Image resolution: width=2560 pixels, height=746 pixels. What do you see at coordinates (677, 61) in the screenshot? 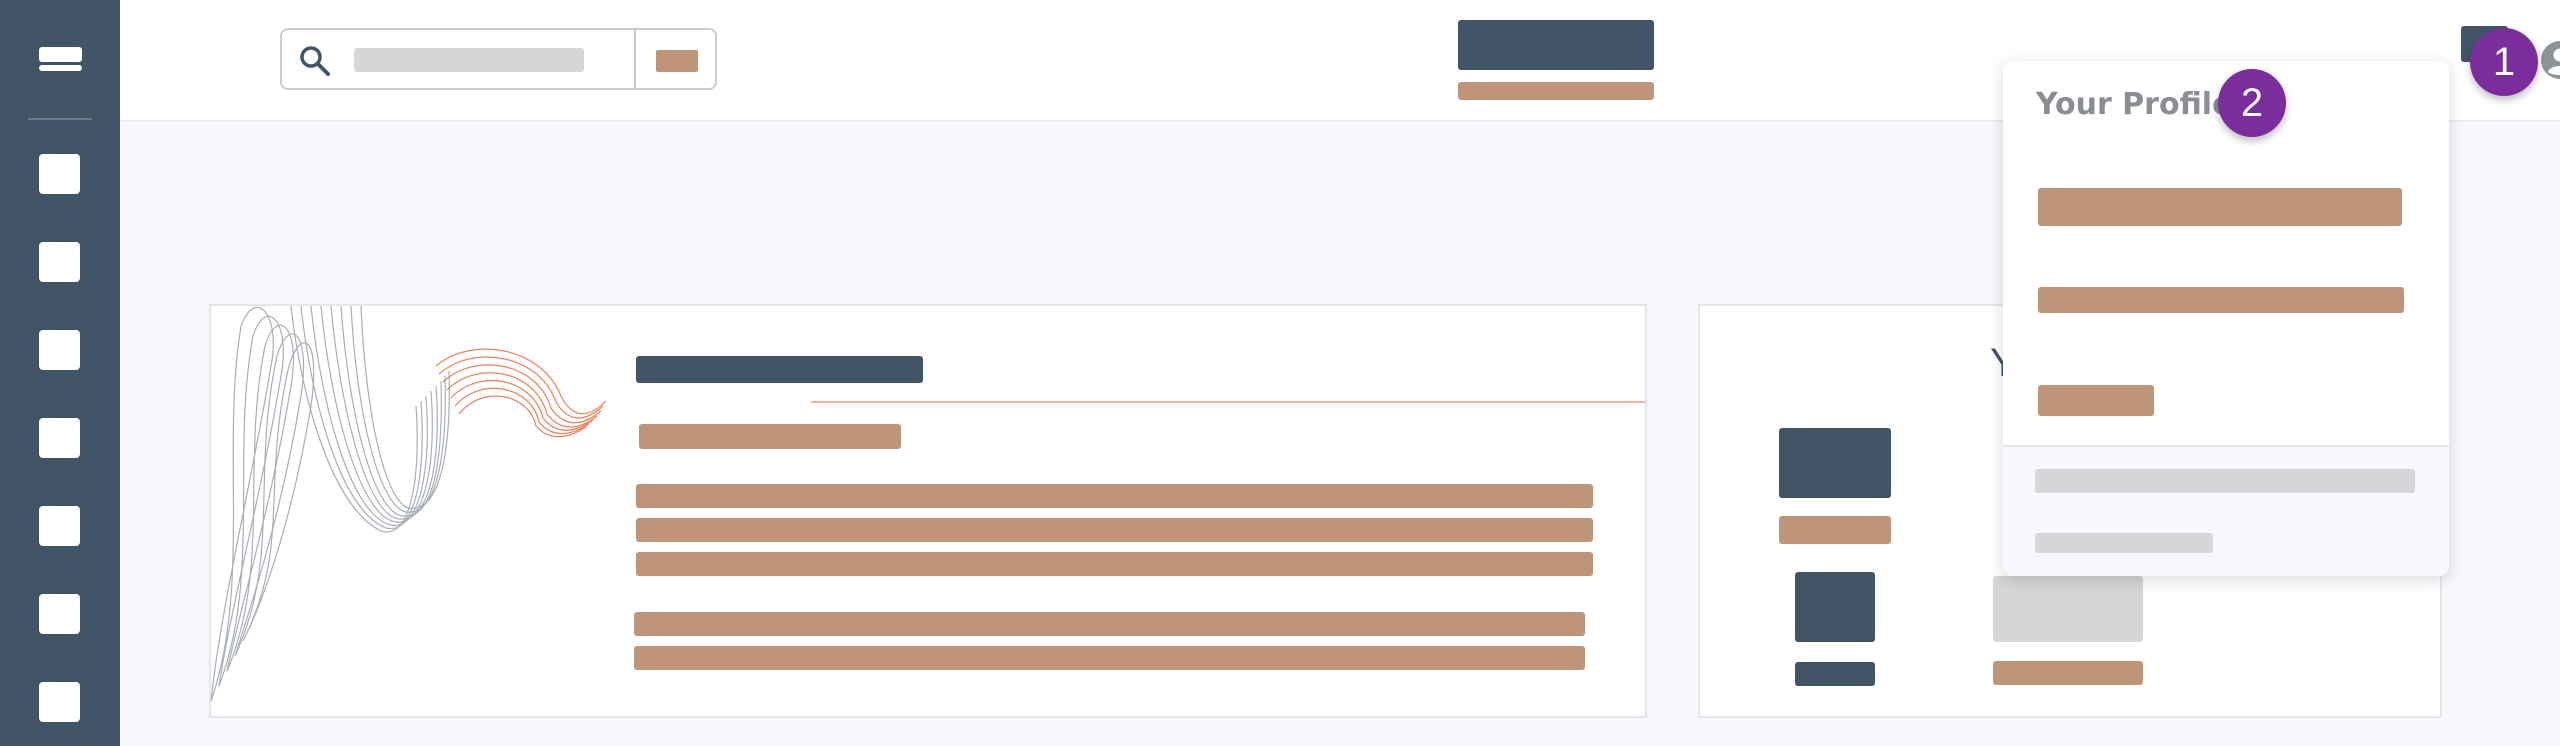
I see `search-button` at bounding box center [677, 61].